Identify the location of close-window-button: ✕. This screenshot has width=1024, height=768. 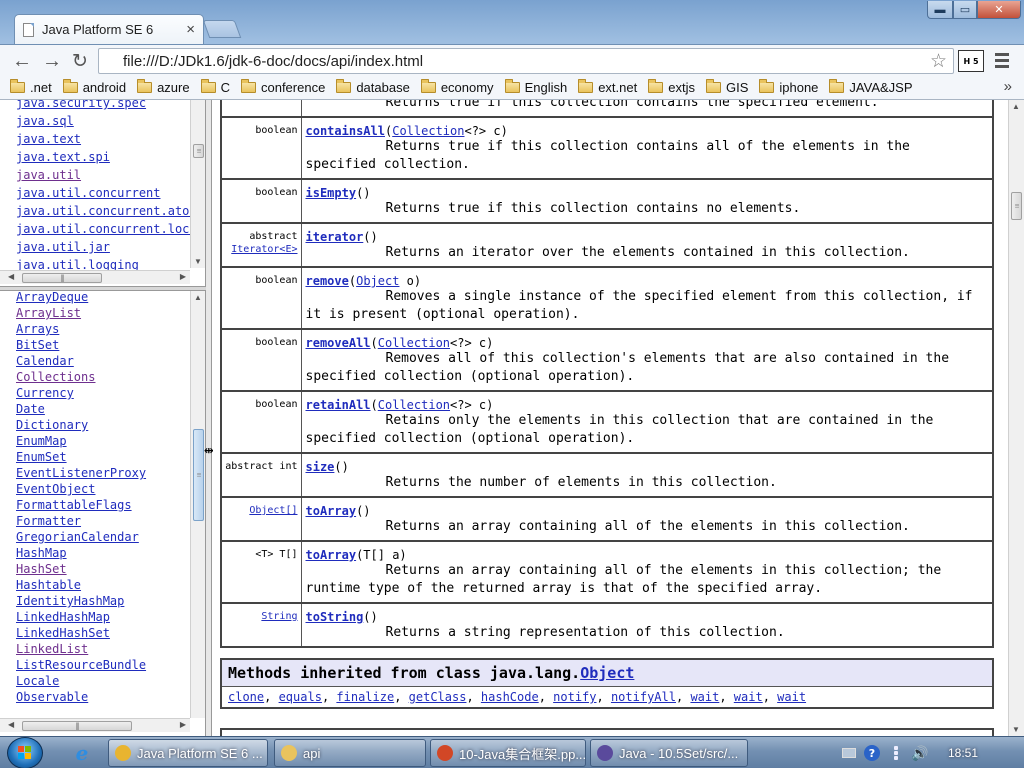
(999, 10).